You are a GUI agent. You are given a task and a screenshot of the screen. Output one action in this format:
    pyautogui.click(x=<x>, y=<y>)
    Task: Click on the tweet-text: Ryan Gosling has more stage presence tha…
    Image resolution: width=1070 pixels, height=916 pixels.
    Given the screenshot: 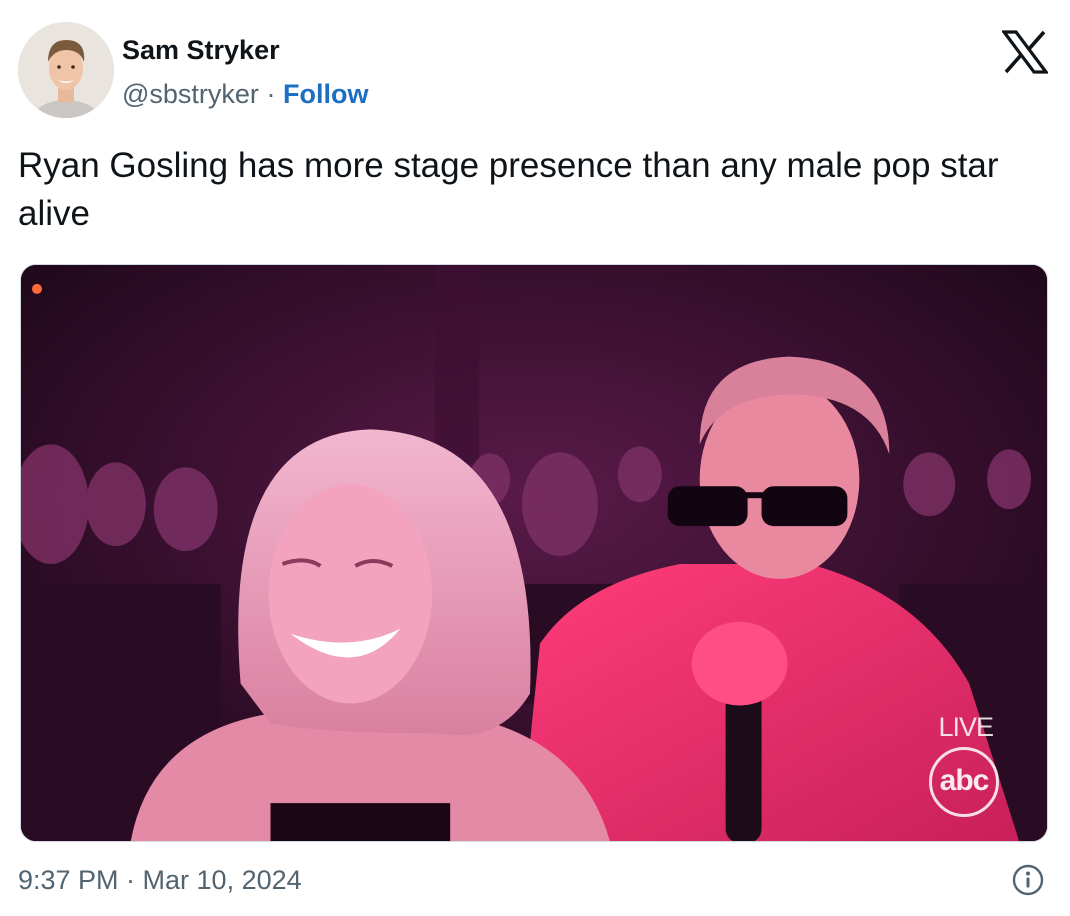 What is the action you would take?
    pyautogui.click(x=508, y=189)
    